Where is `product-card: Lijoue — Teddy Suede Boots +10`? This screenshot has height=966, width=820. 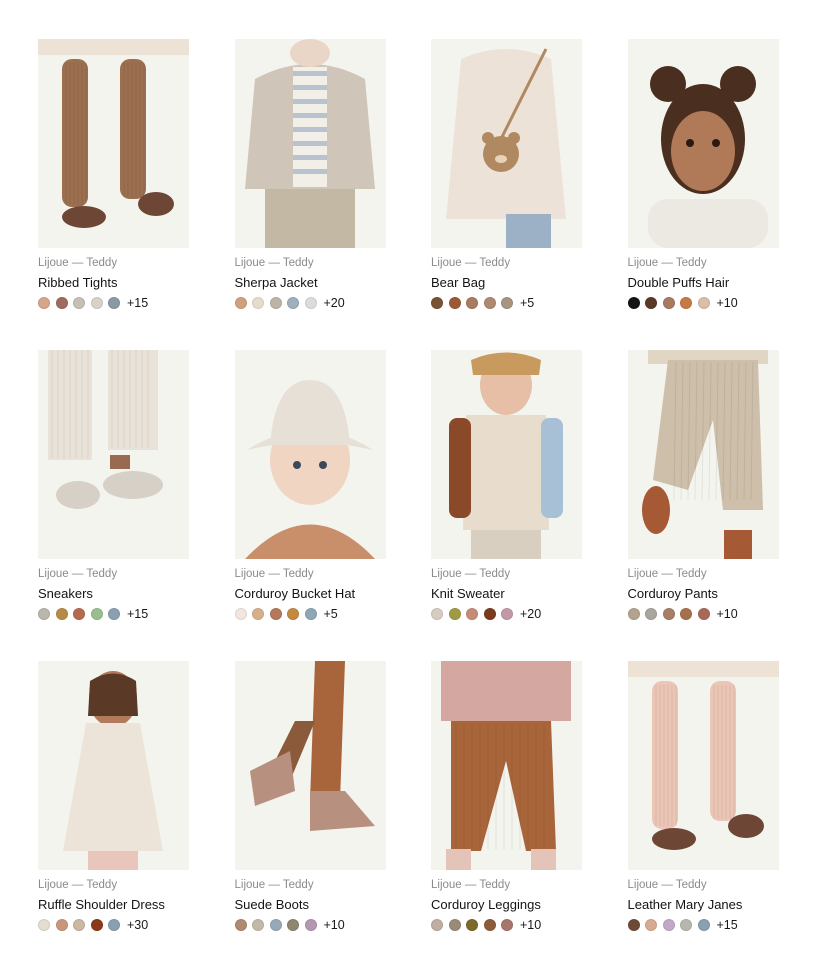 product-card: Lijoue — Teddy Suede Boots +10 is located at coordinates (310, 806).